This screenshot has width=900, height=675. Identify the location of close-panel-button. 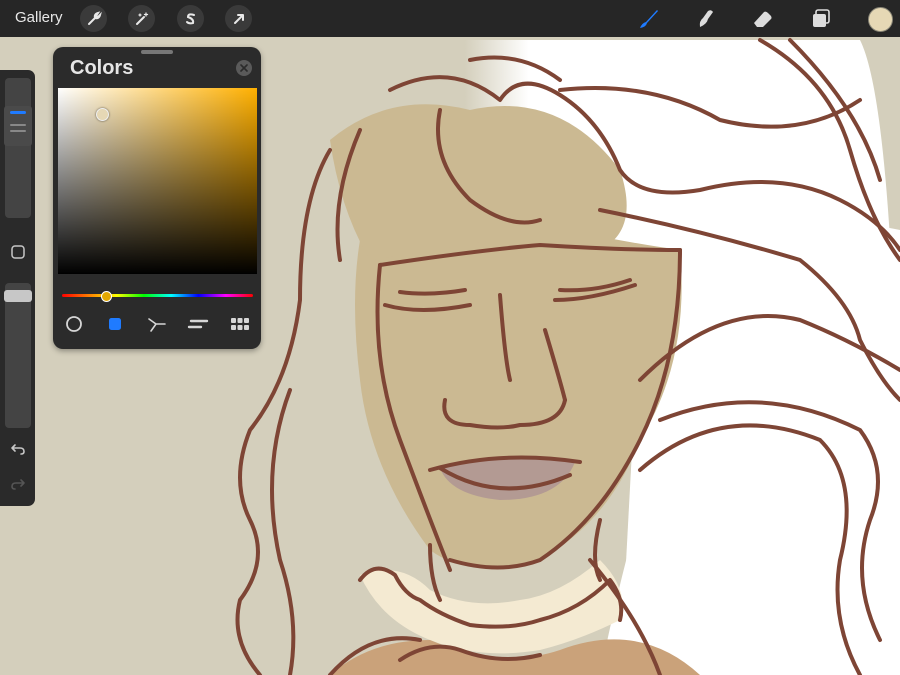
(244, 68).